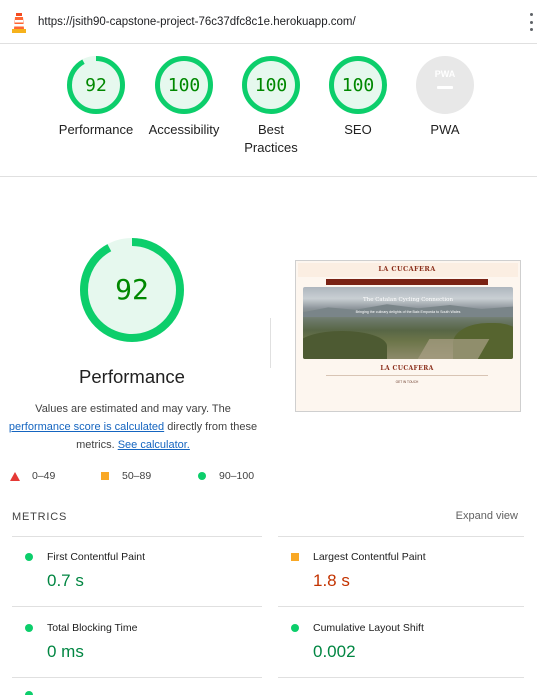 This screenshot has width=537, height=695. I want to click on gauge-performance: 92 Performance, so click(96, 97).